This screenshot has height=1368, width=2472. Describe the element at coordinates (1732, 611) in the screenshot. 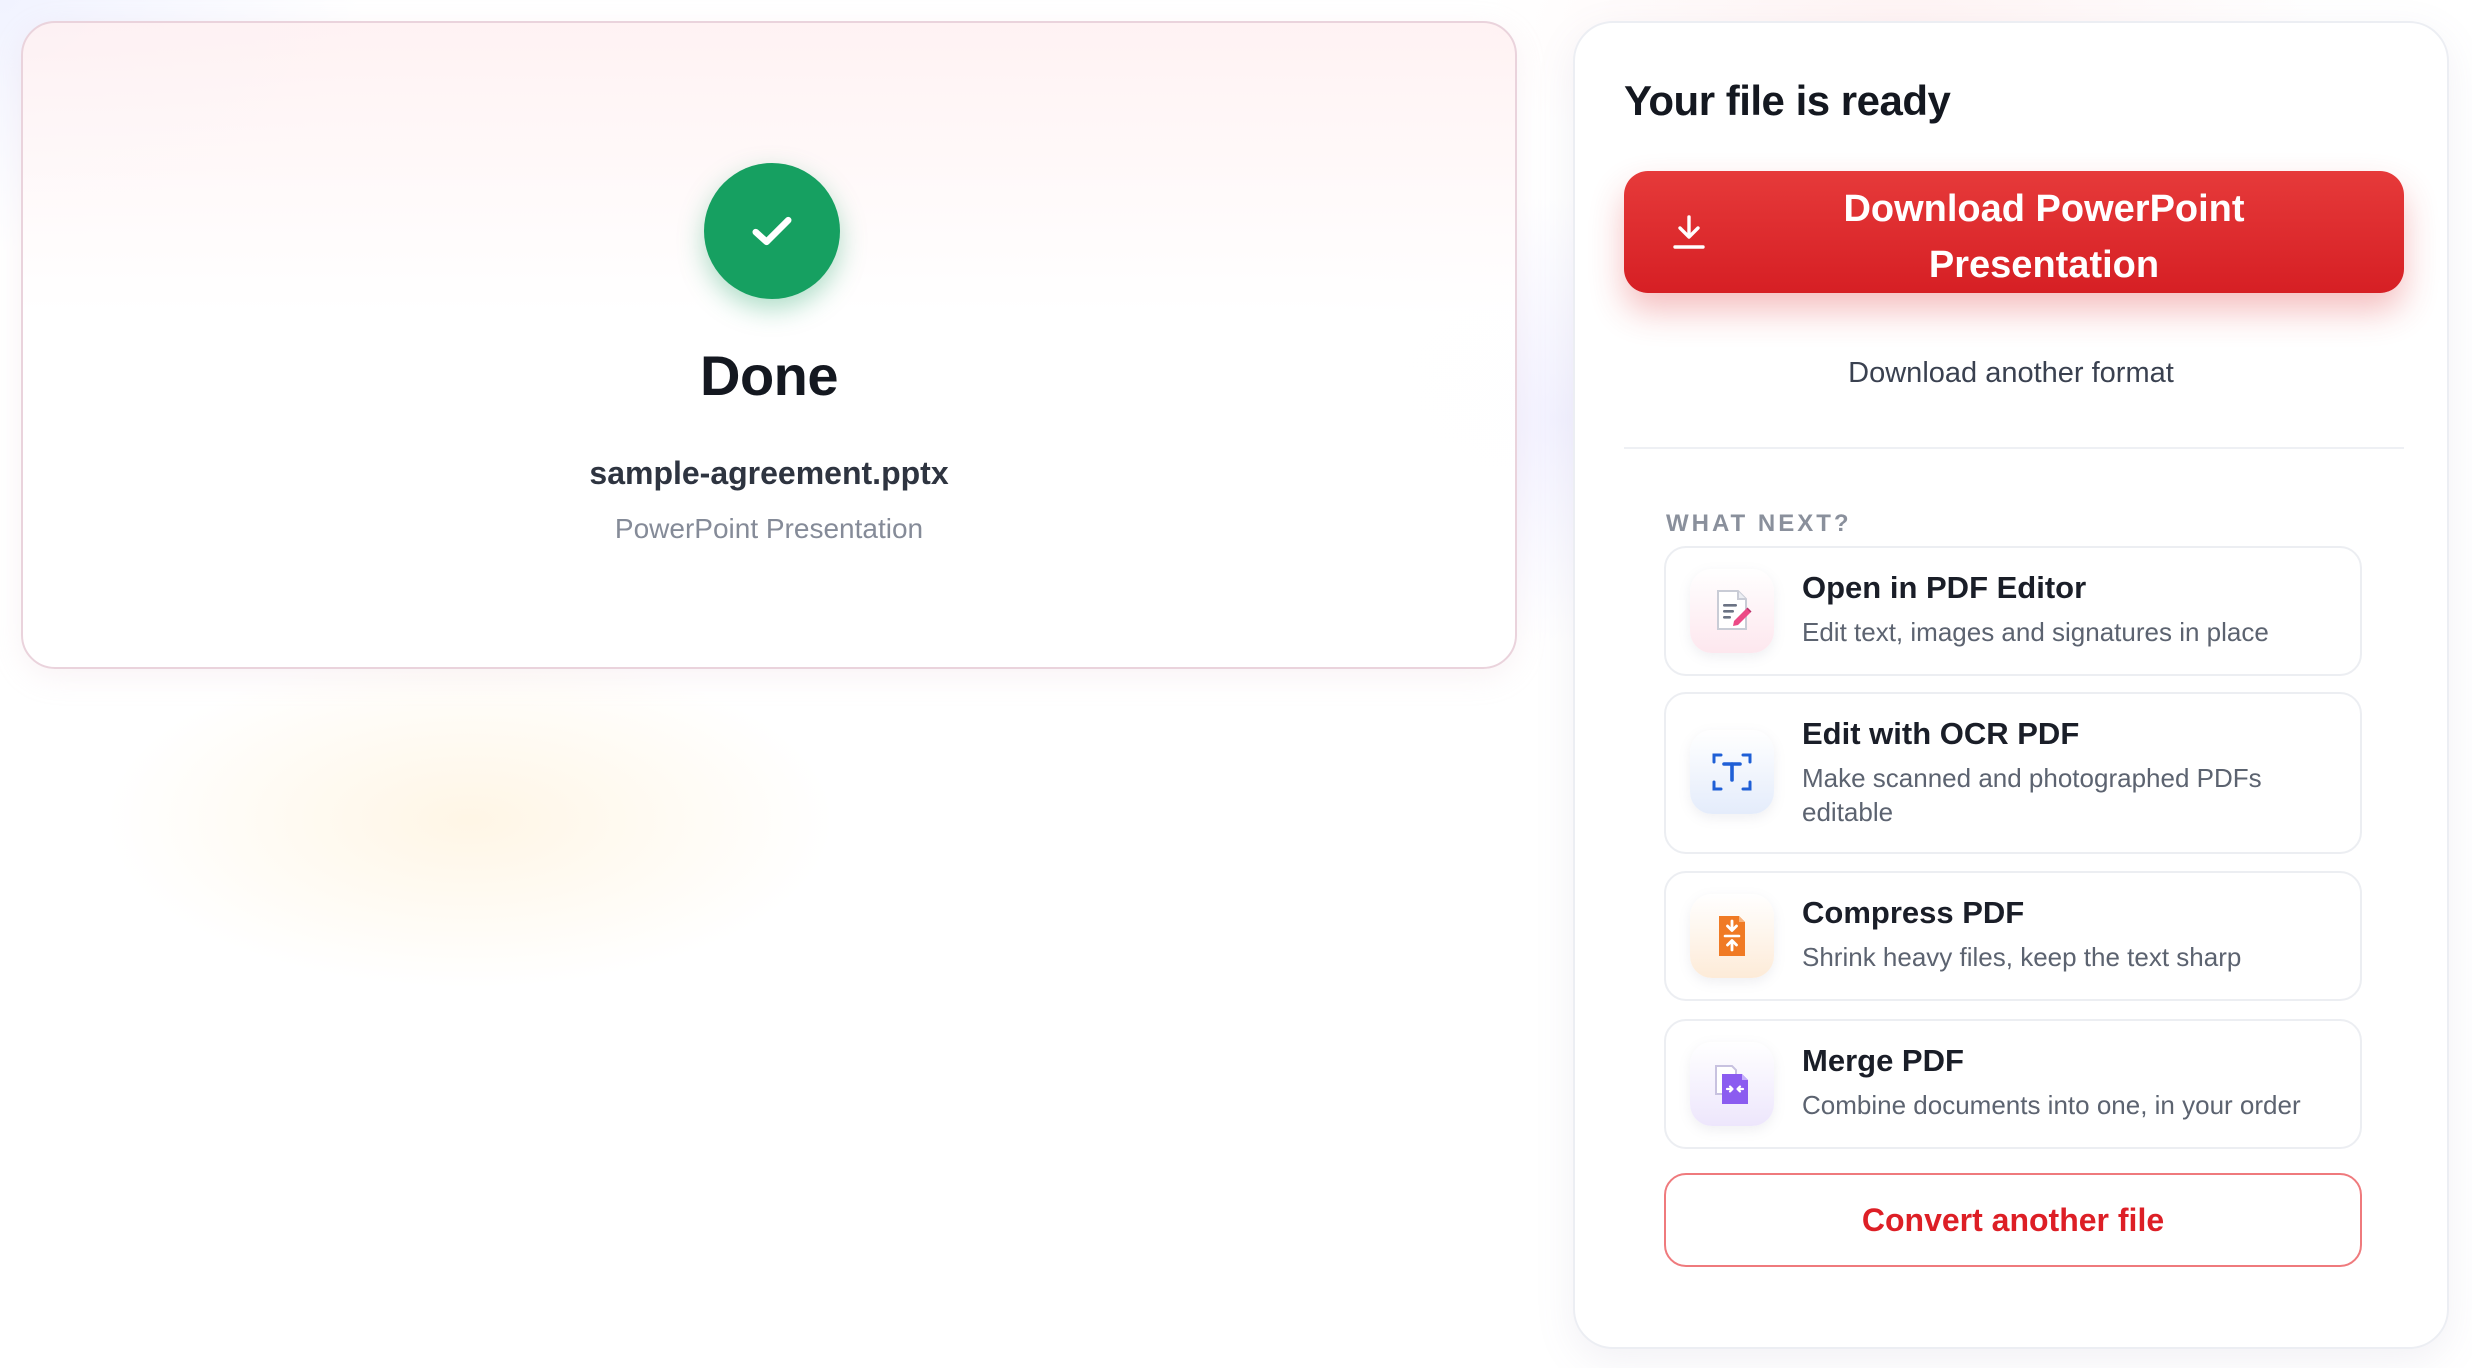

I see `pdf-editor-icon` at that location.